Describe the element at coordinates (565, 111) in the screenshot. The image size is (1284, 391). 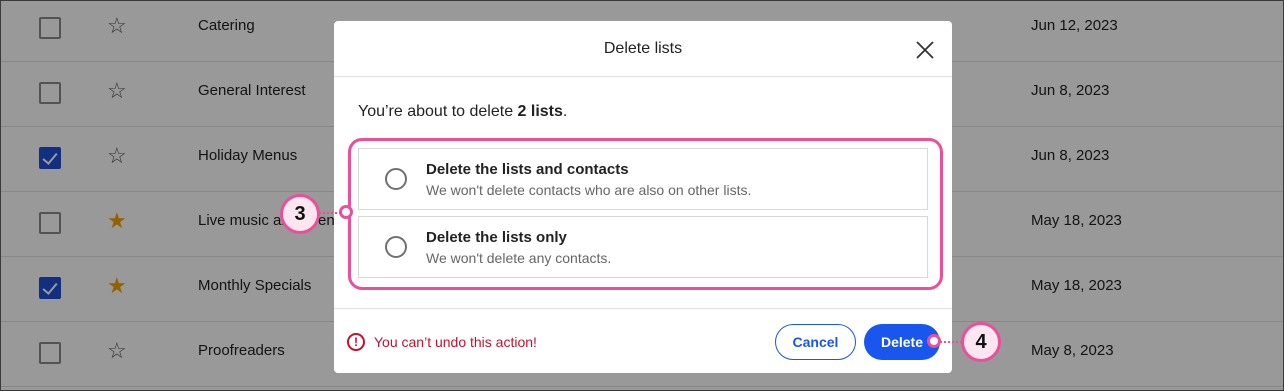
I see `intro-suffix: .` at that location.